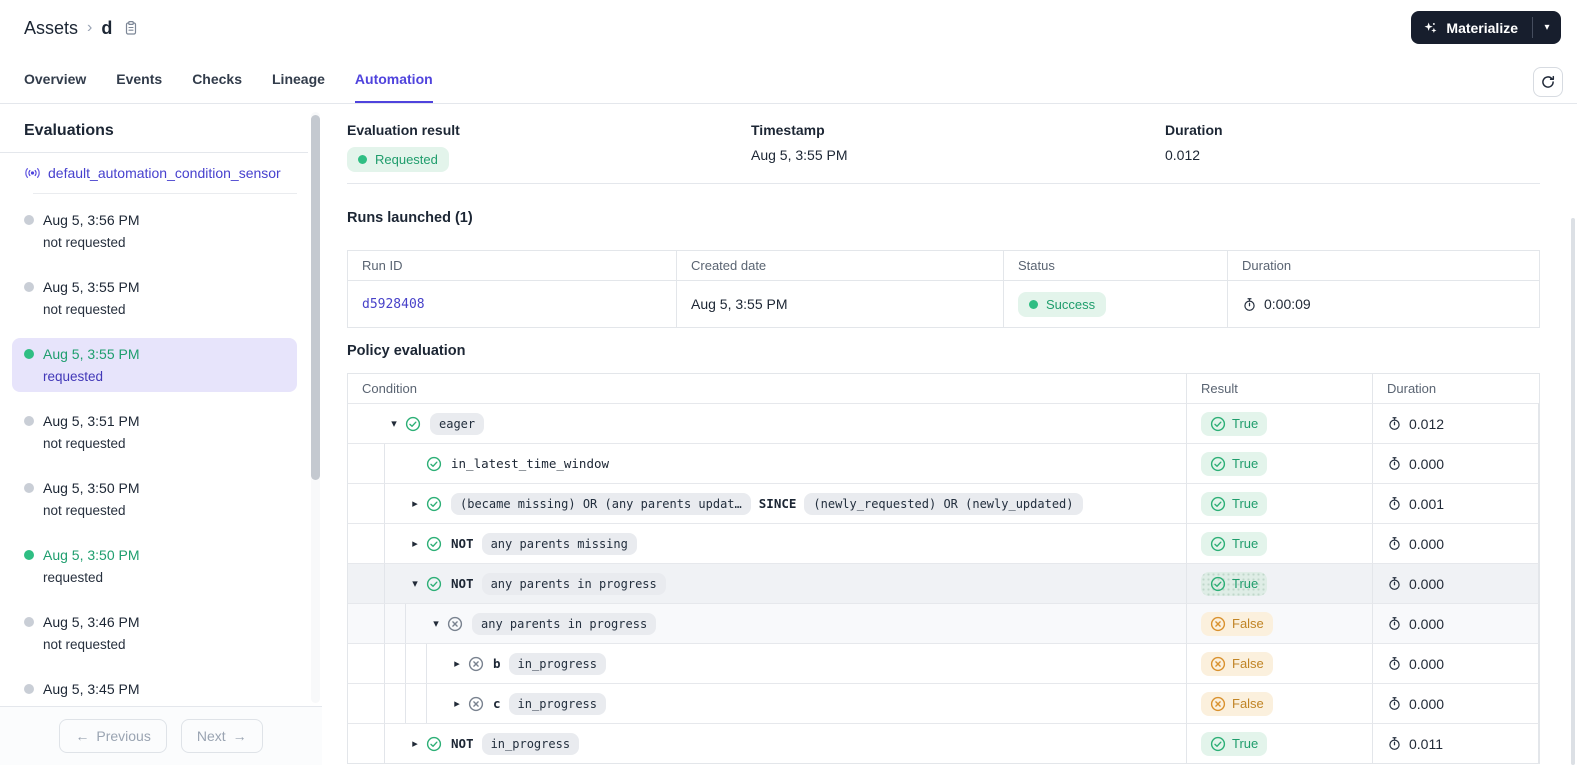  What do you see at coordinates (51, 28) in the screenshot?
I see `breadcrumb-root: Assets` at bounding box center [51, 28].